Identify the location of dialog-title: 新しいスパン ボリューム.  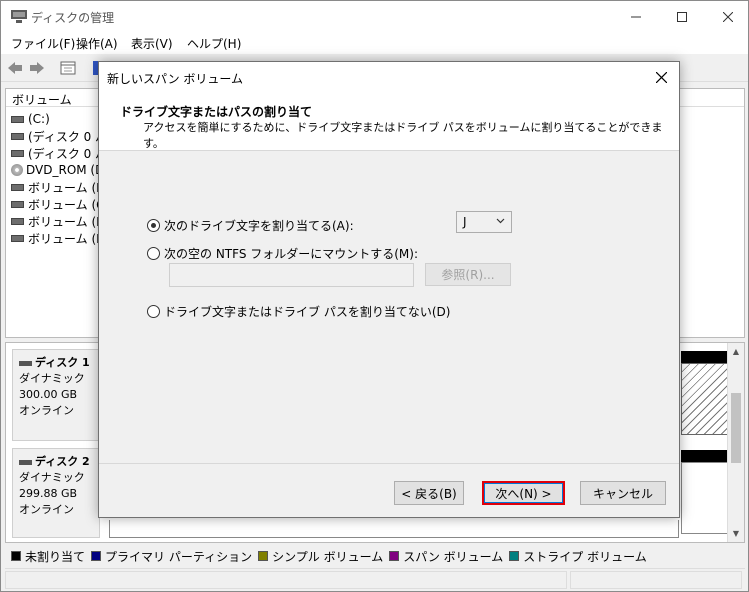
(175, 79).